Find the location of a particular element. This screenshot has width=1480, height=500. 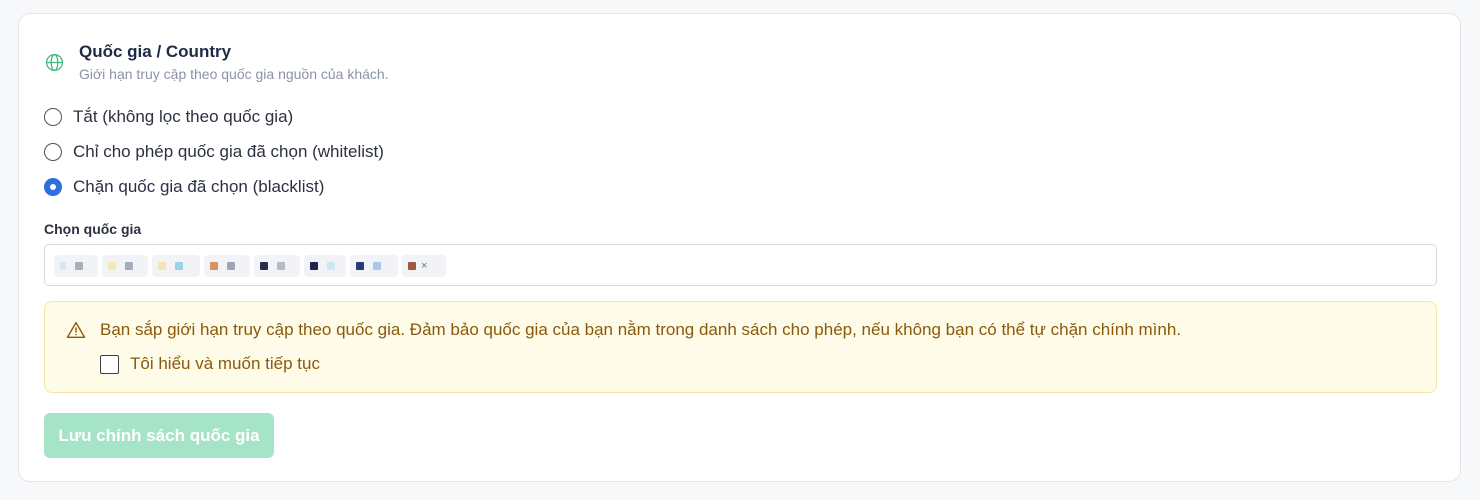

country-select-label: Chọn quốc gia is located at coordinates (93, 229).